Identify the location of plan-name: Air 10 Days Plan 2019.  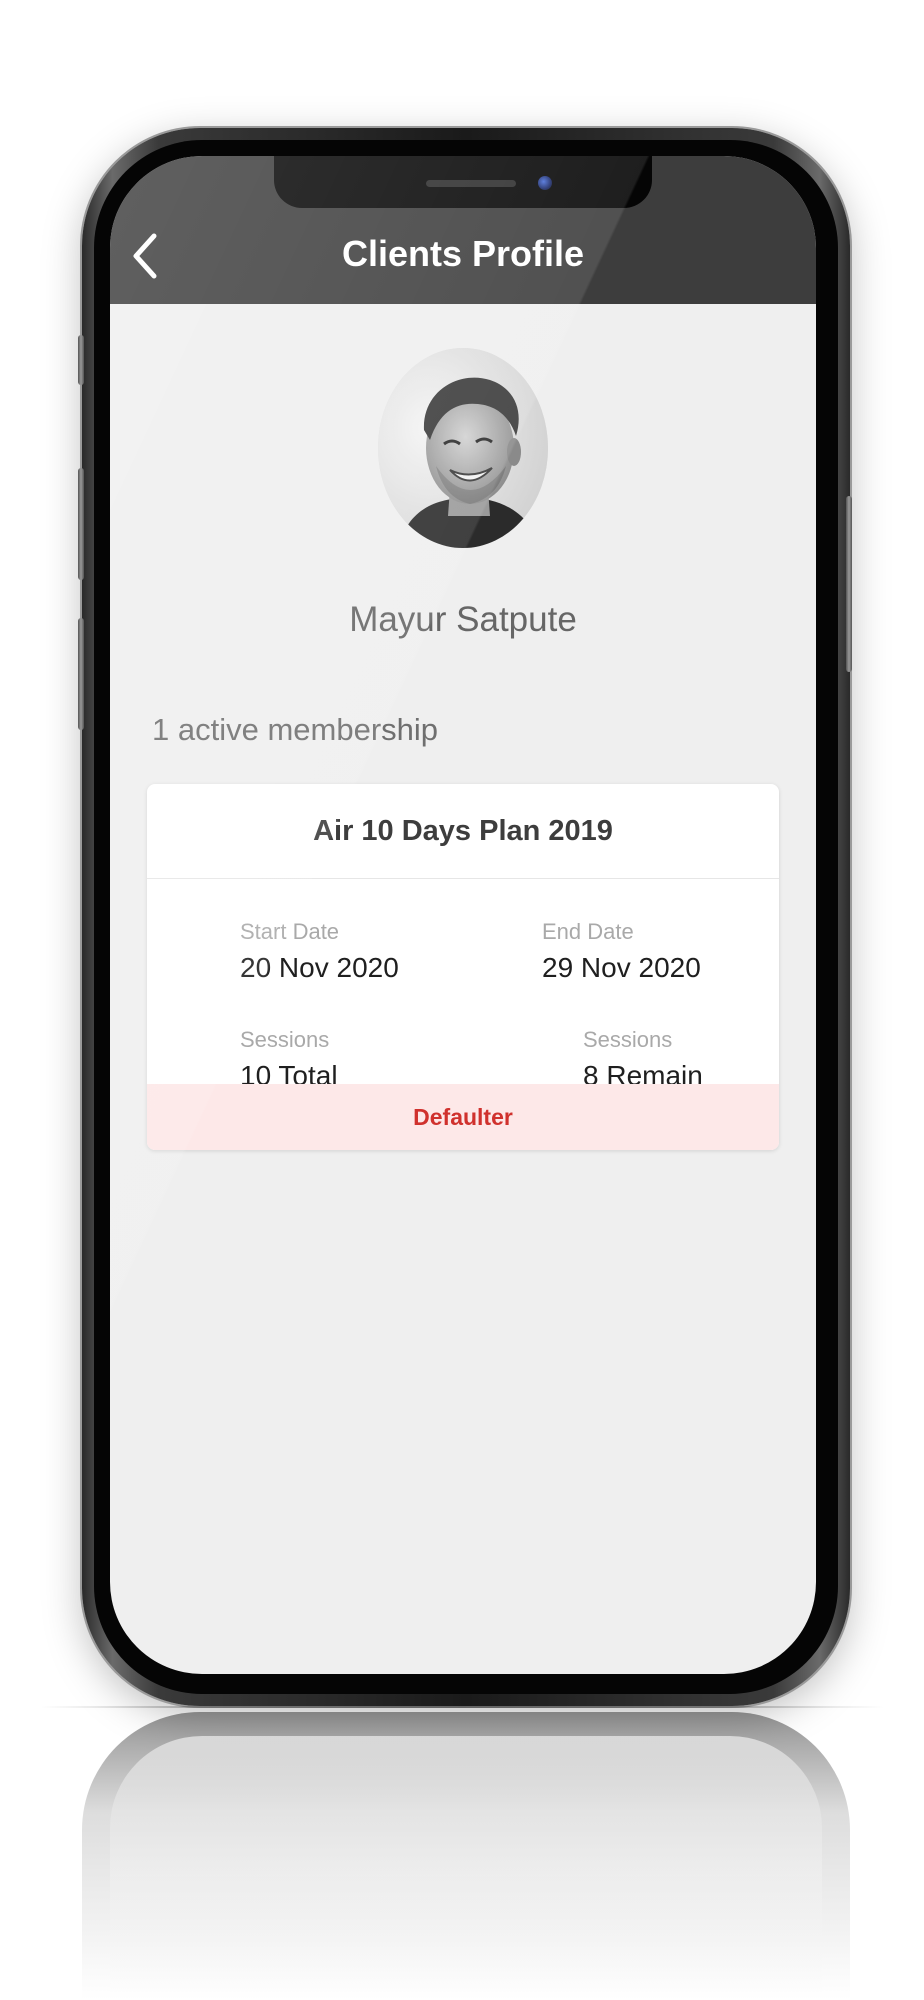
(463, 831).